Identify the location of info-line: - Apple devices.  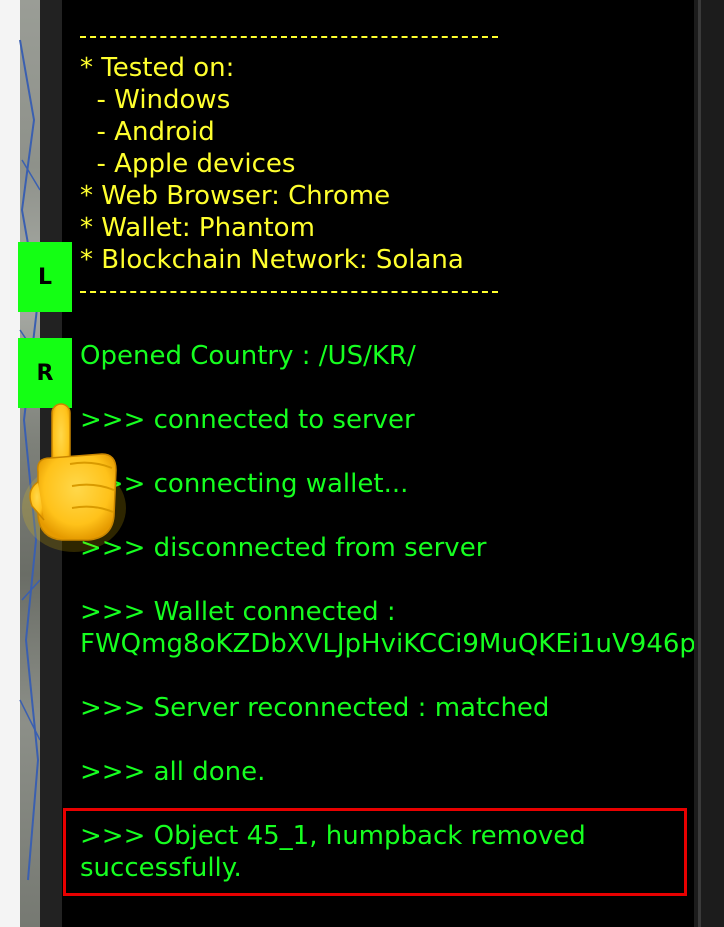
(188, 164).